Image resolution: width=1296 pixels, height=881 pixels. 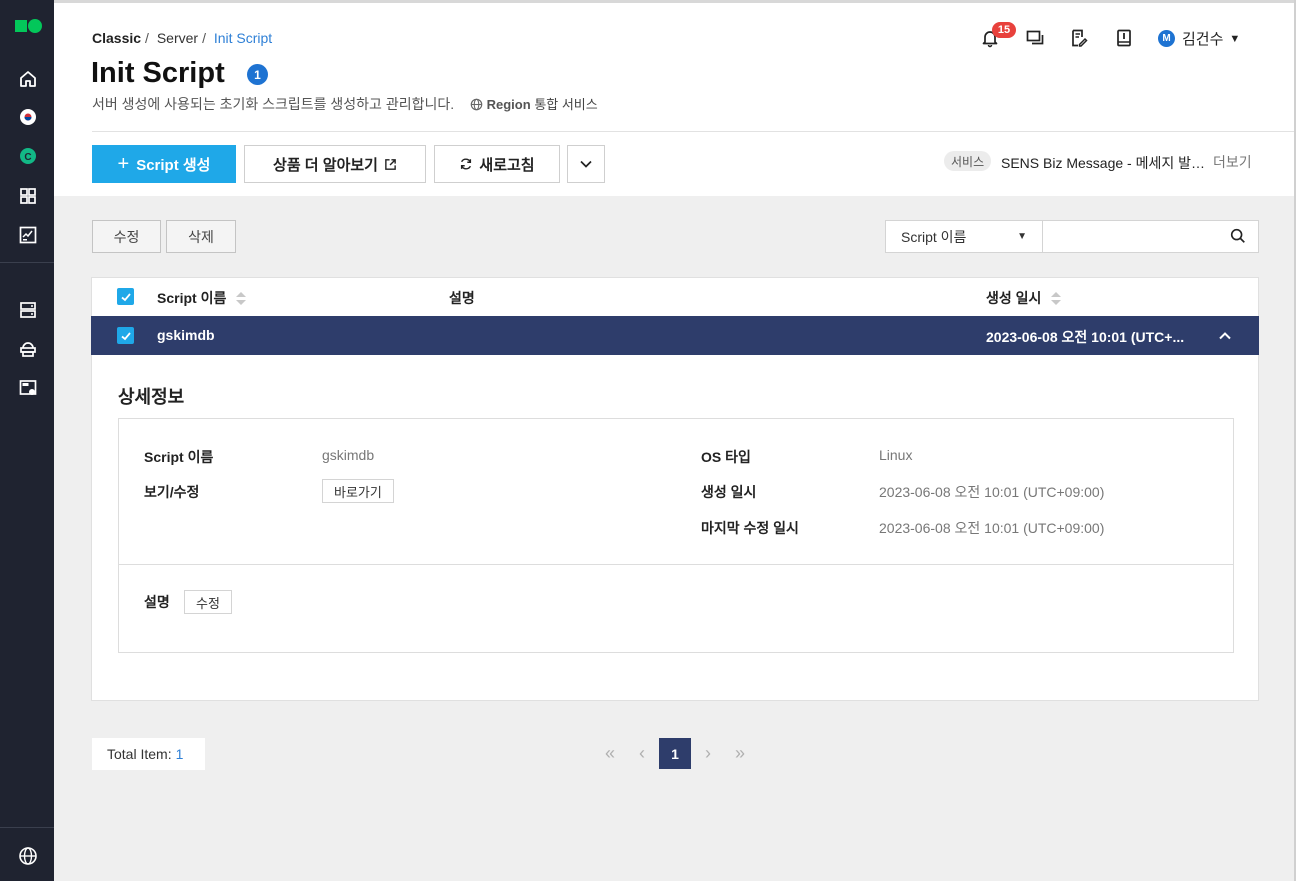 What do you see at coordinates (139, 754) in the screenshot?
I see `total-label: Total Item:` at bounding box center [139, 754].